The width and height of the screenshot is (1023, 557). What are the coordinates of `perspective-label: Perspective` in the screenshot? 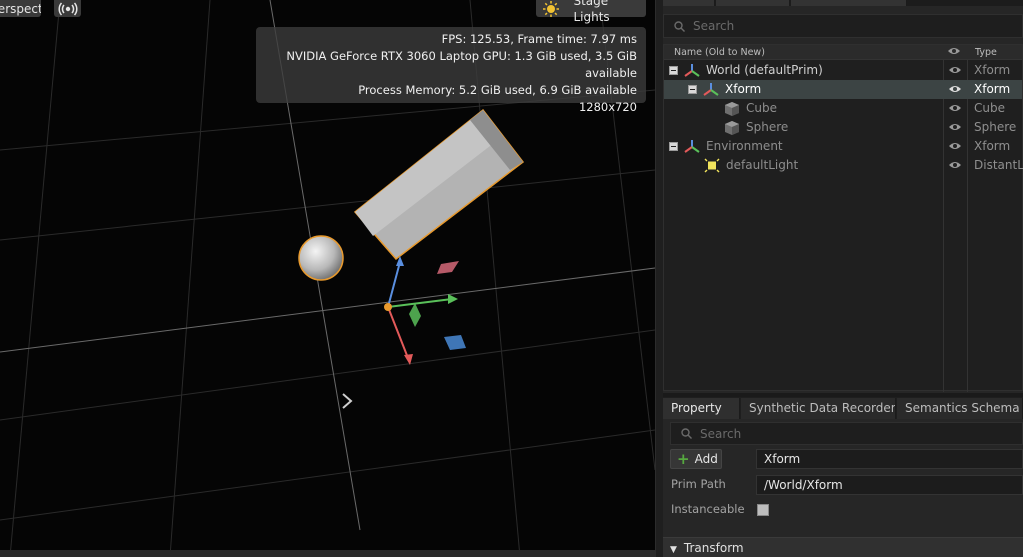 It's located at (20, 8).